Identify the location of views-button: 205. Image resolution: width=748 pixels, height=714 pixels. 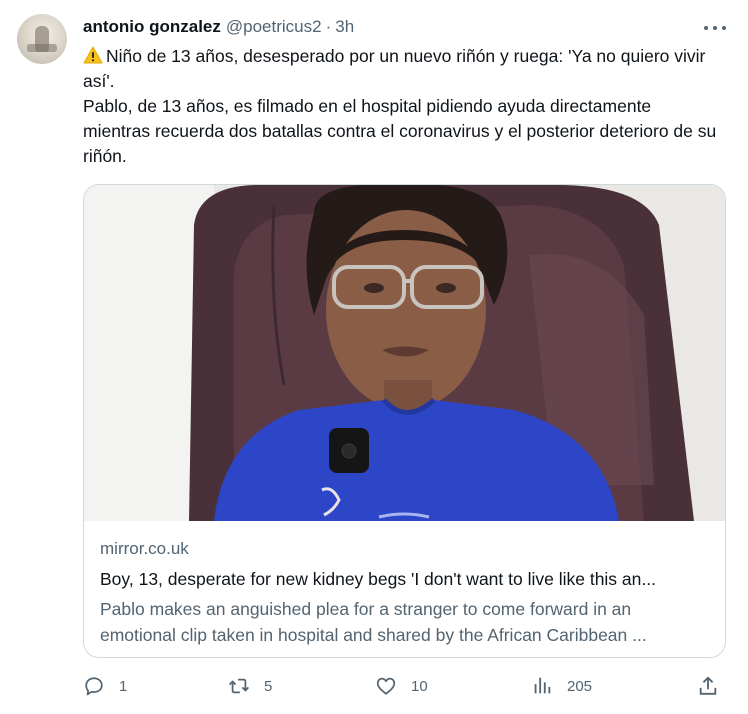
(561, 686).